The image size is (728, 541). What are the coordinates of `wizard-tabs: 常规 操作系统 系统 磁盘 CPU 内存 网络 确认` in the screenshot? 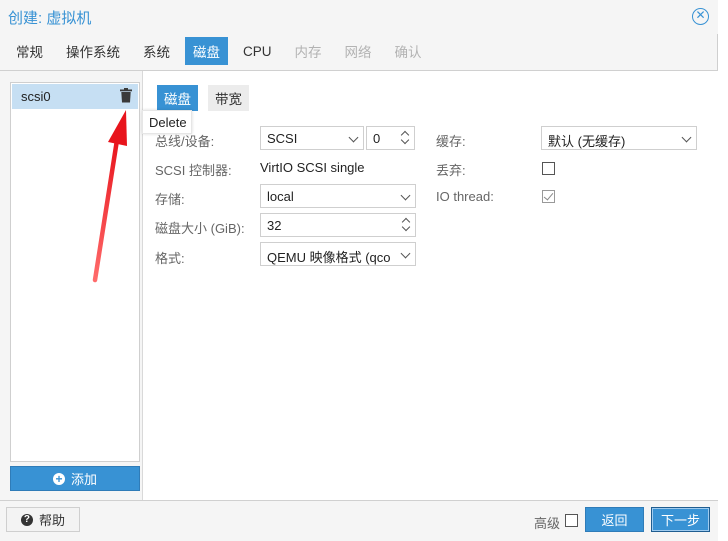 It's located at (222, 51).